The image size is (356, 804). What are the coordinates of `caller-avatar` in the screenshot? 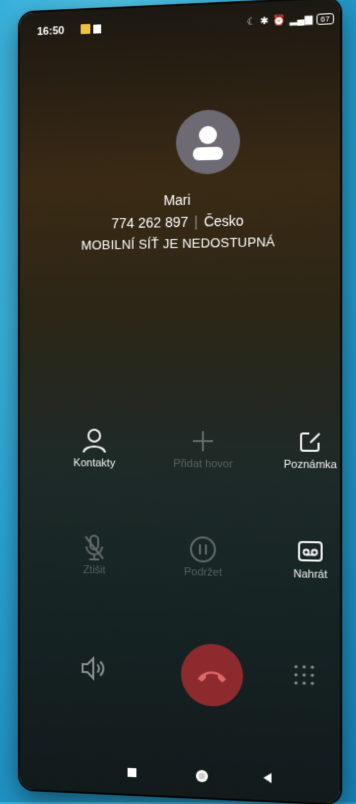 It's located at (208, 142).